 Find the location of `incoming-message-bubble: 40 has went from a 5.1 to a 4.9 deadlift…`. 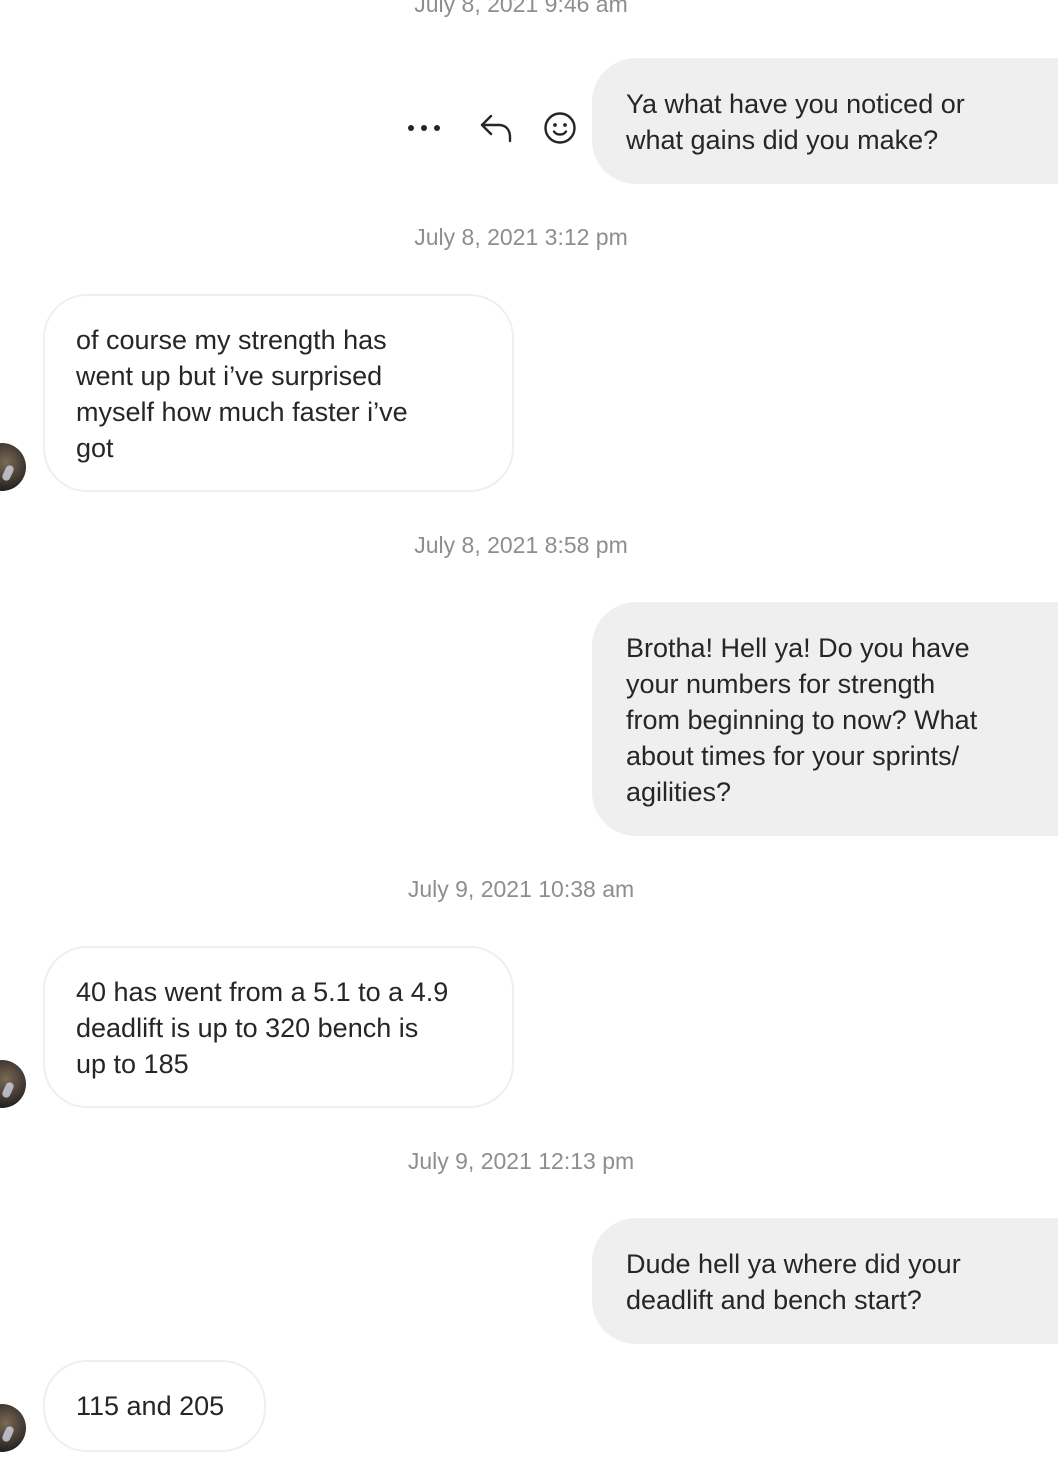

incoming-message-bubble: 40 has went from a 5.1 to a 4.9 deadlift… is located at coordinates (278, 1027).